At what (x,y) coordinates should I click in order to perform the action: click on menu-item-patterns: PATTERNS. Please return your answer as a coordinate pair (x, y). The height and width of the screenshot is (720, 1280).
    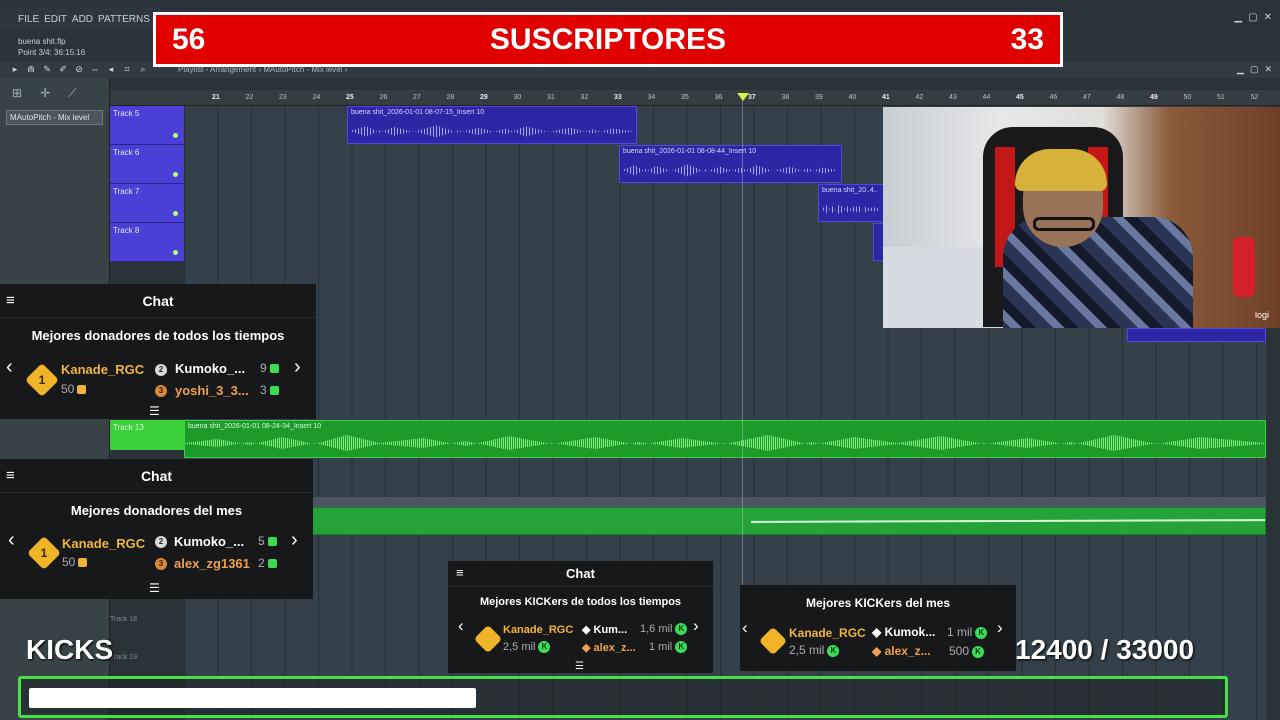
    Looking at the image, I should click on (124, 19).